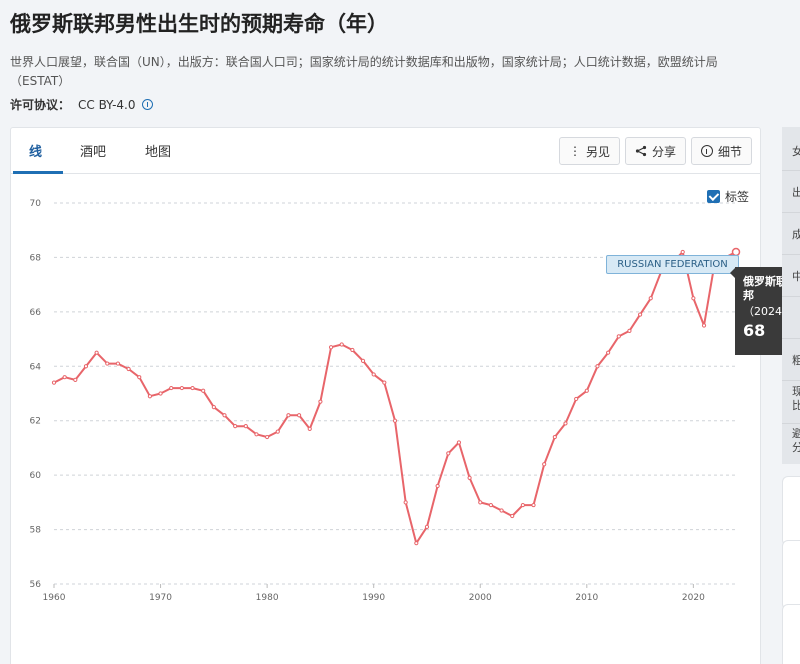  What do you see at coordinates (35, 422) in the screenshot?
I see `y-tick-label: 62` at bounding box center [35, 422].